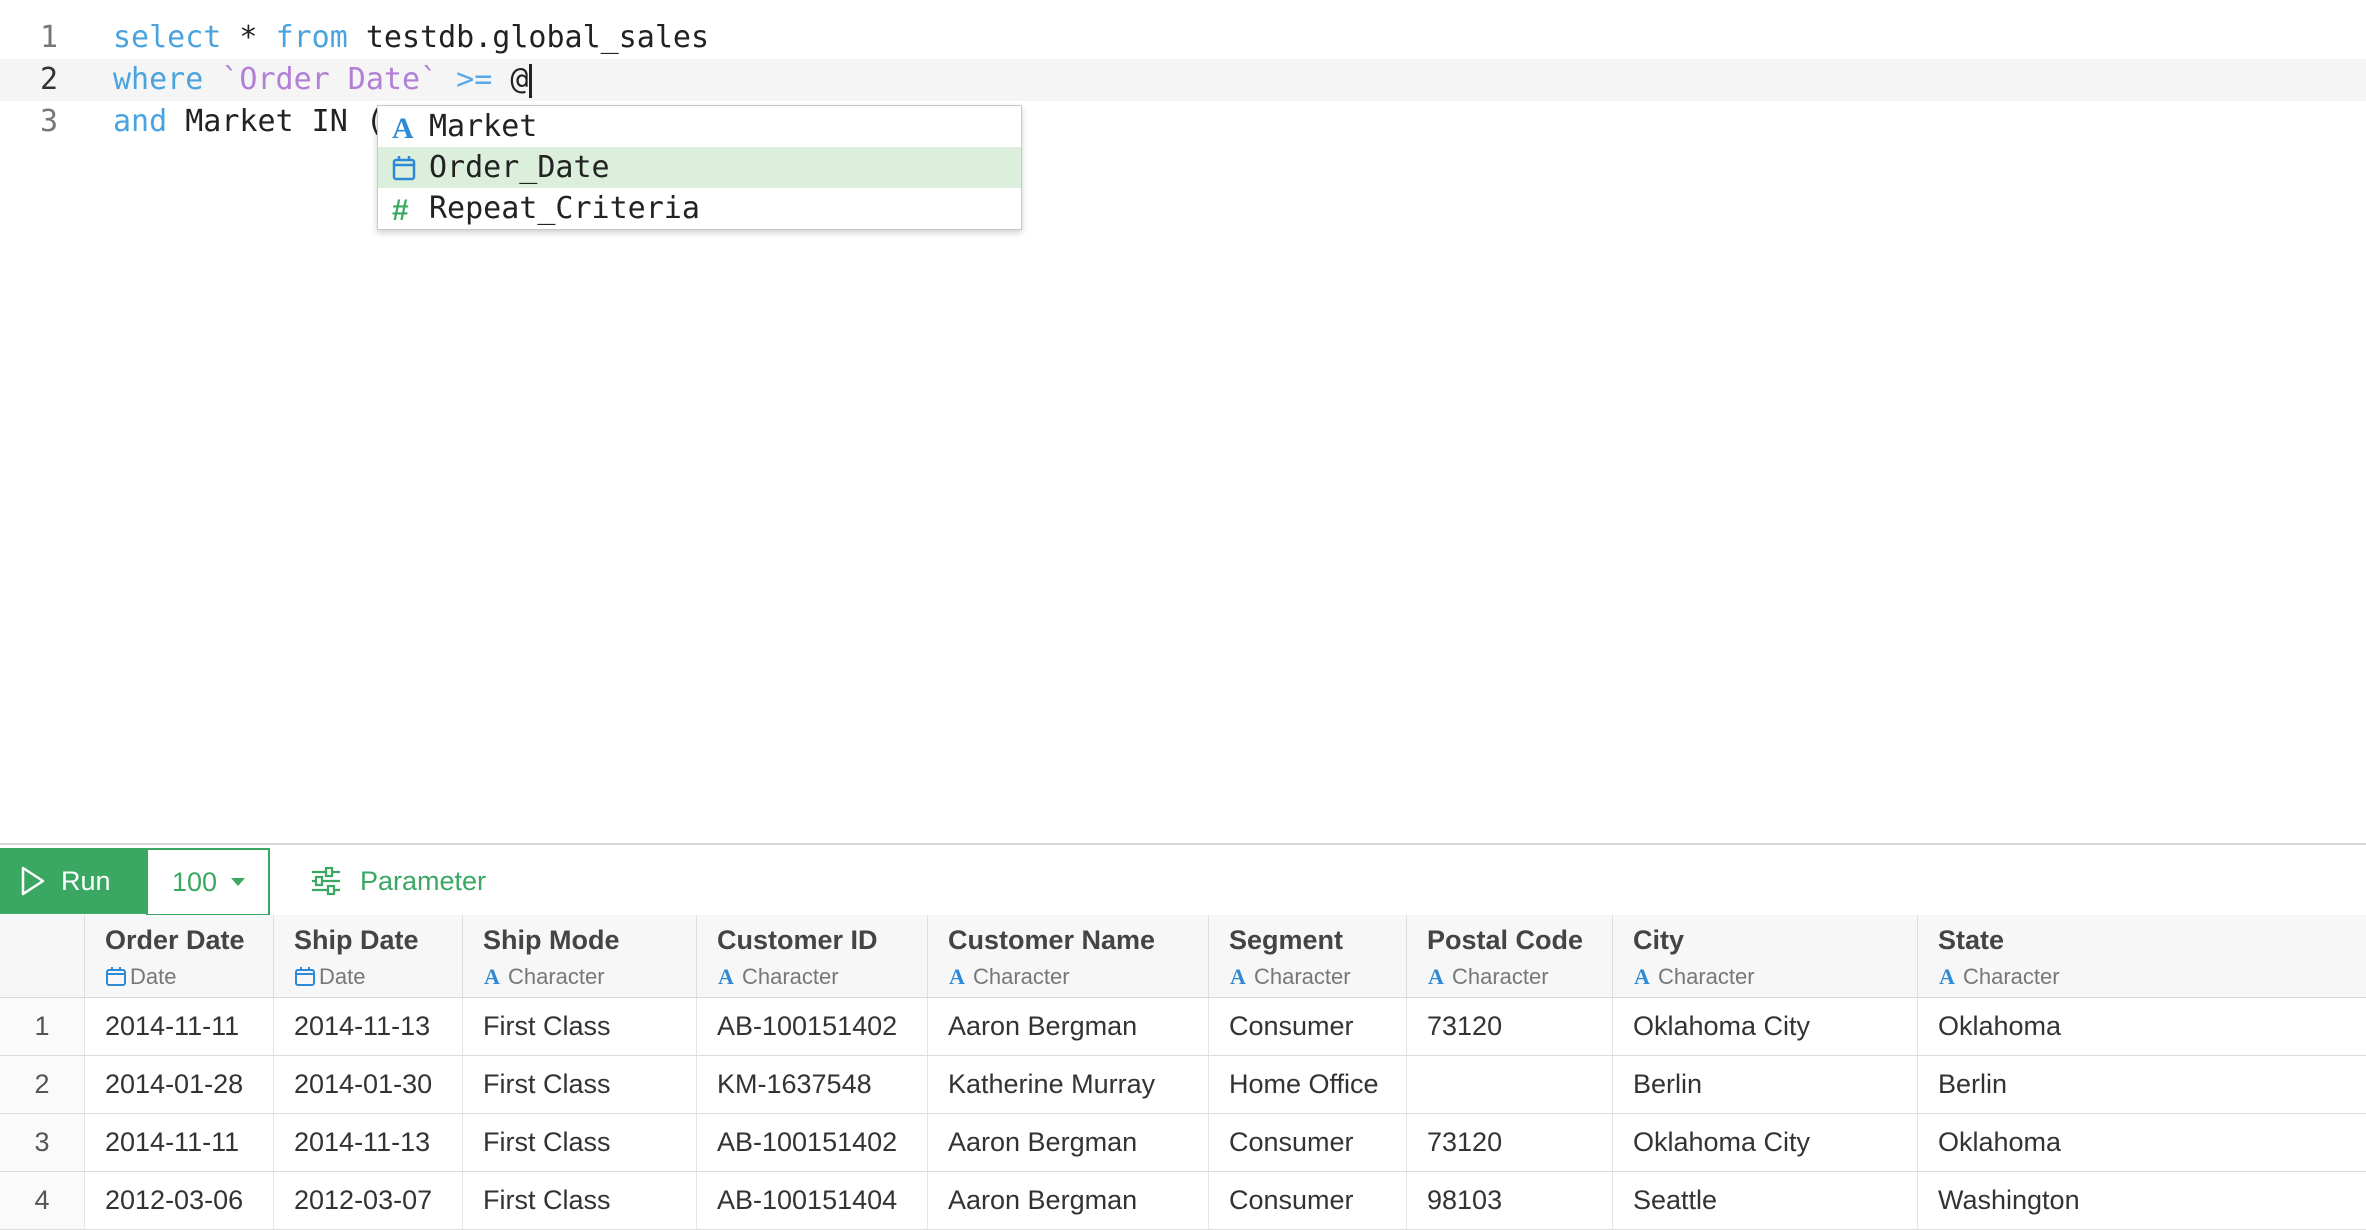  What do you see at coordinates (1068, 1084) in the screenshot?
I see `table-cell: Katherine Murray` at bounding box center [1068, 1084].